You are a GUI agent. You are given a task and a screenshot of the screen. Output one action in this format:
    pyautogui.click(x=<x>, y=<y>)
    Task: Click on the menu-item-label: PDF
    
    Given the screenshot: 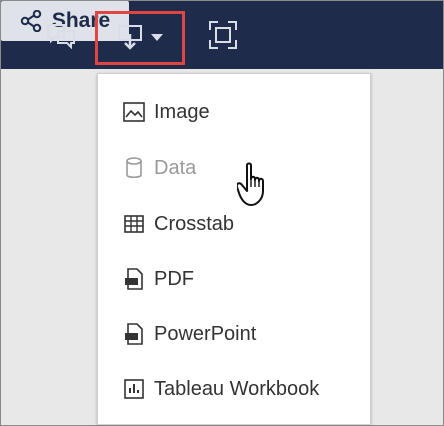 What is the action you would take?
    pyautogui.click(x=174, y=278)
    